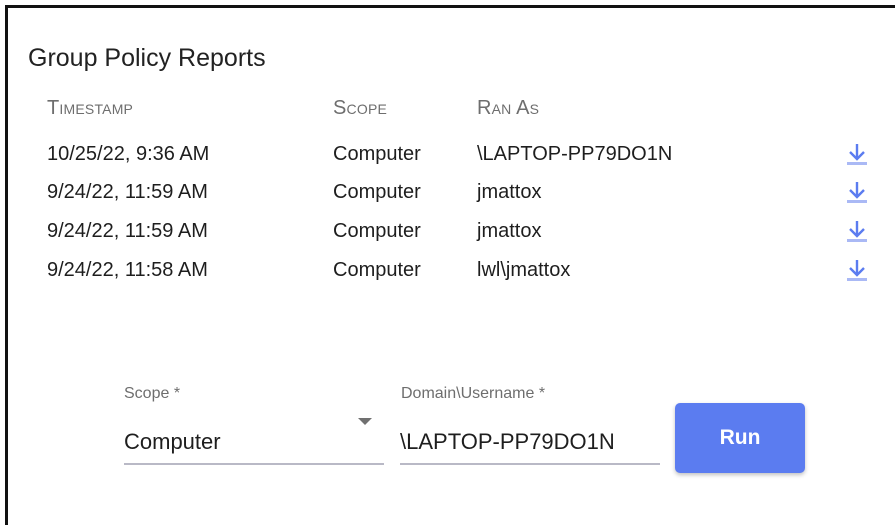  What do you see at coordinates (507, 441) in the screenshot?
I see `domain-username-value: \LAPTOP-PP79DO1N` at bounding box center [507, 441].